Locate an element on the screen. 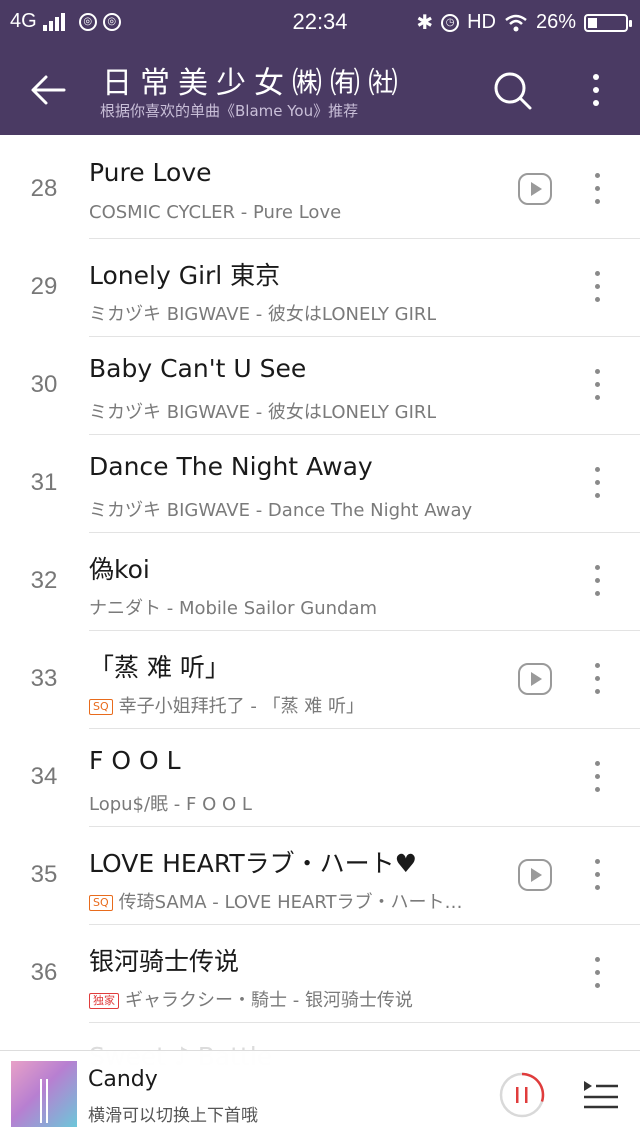 The image size is (640, 1139). artist-album: Lopu$/眠 - F O O L is located at coordinates (170, 804).